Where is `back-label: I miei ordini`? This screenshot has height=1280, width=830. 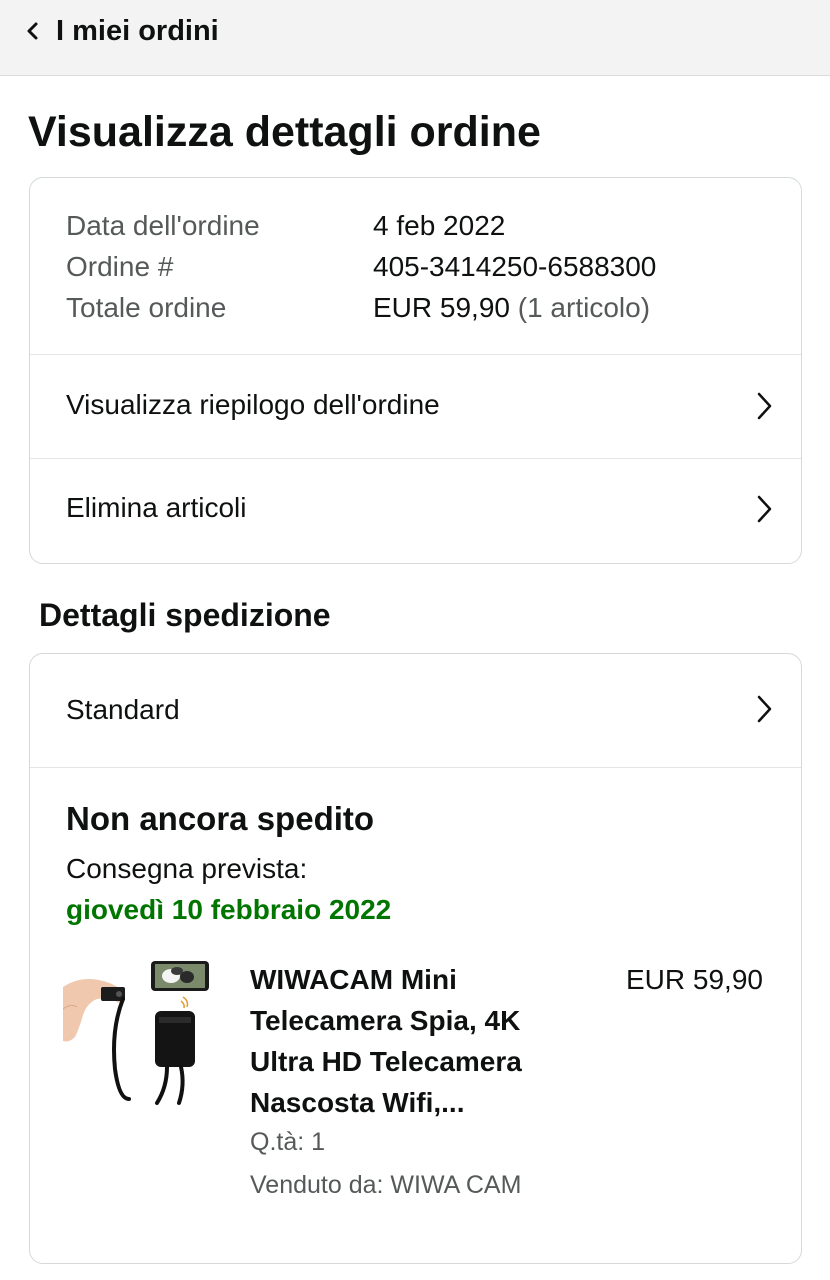 back-label: I miei ordini is located at coordinates (137, 30).